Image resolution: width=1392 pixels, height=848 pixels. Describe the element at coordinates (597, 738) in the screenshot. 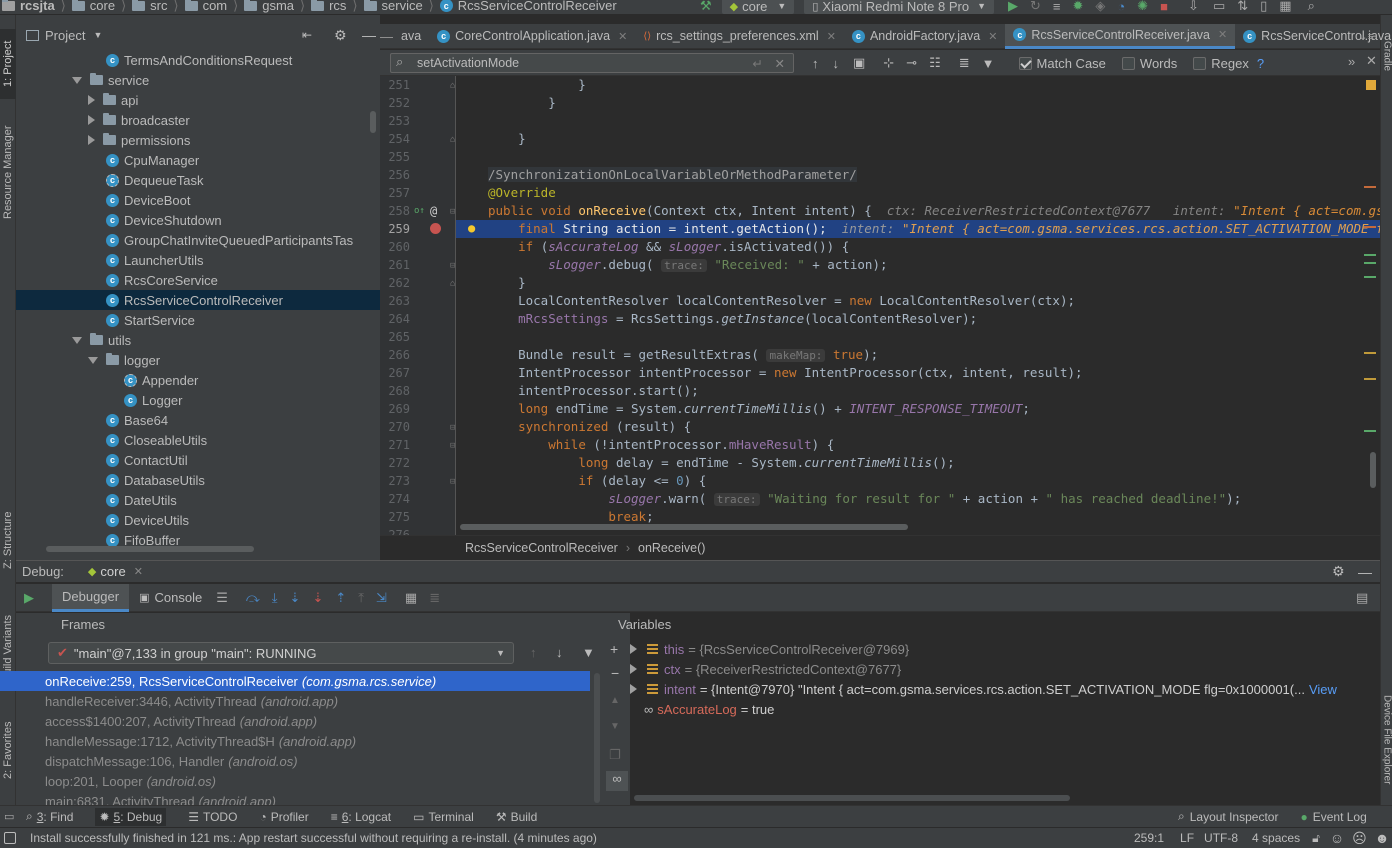

I see `frames-scrollbar` at that location.